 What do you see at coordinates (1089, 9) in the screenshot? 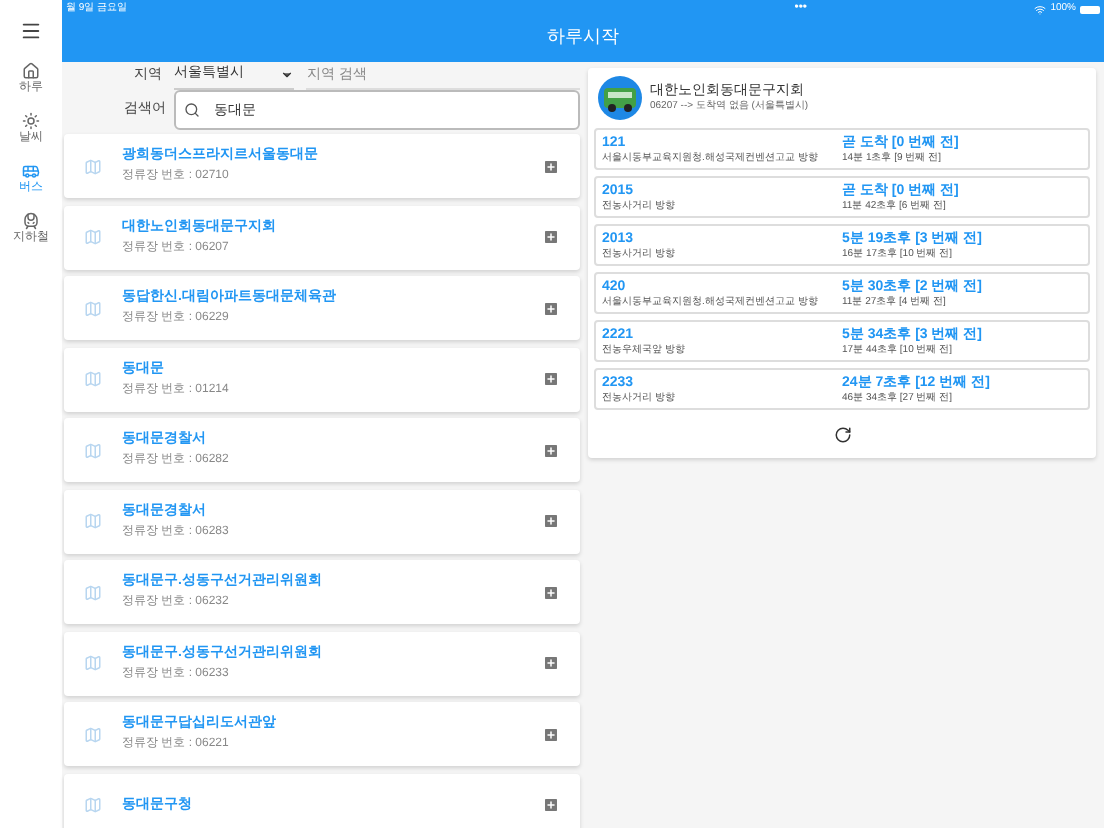
I see `battery-icon` at bounding box center [1089, 9].